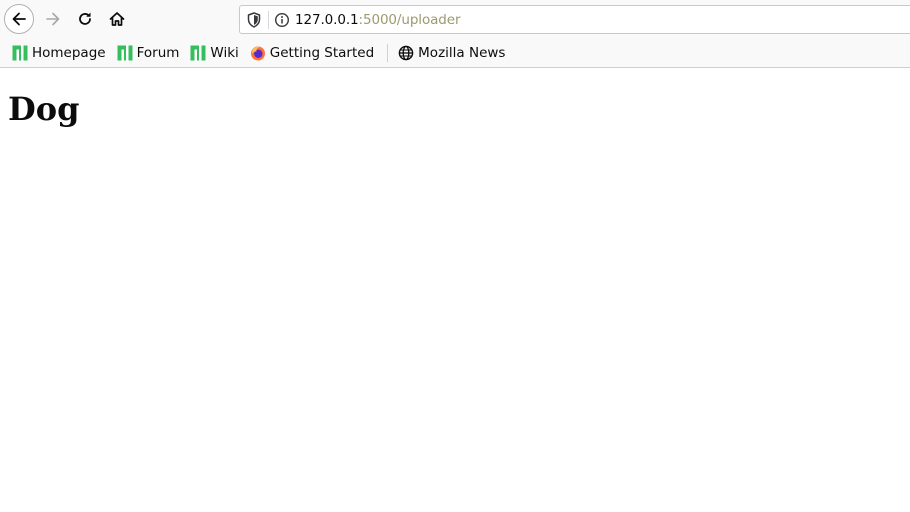  Describe the element at coordinates (44, 109) in the screenshot. I see `page-heading: Dog` at that location.